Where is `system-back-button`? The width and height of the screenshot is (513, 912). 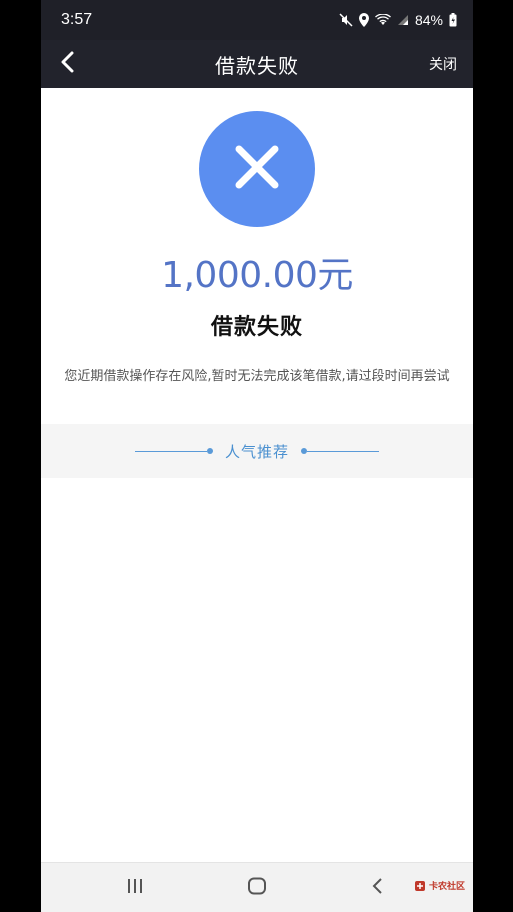 system-back-button is located at coordinates (377, 887).